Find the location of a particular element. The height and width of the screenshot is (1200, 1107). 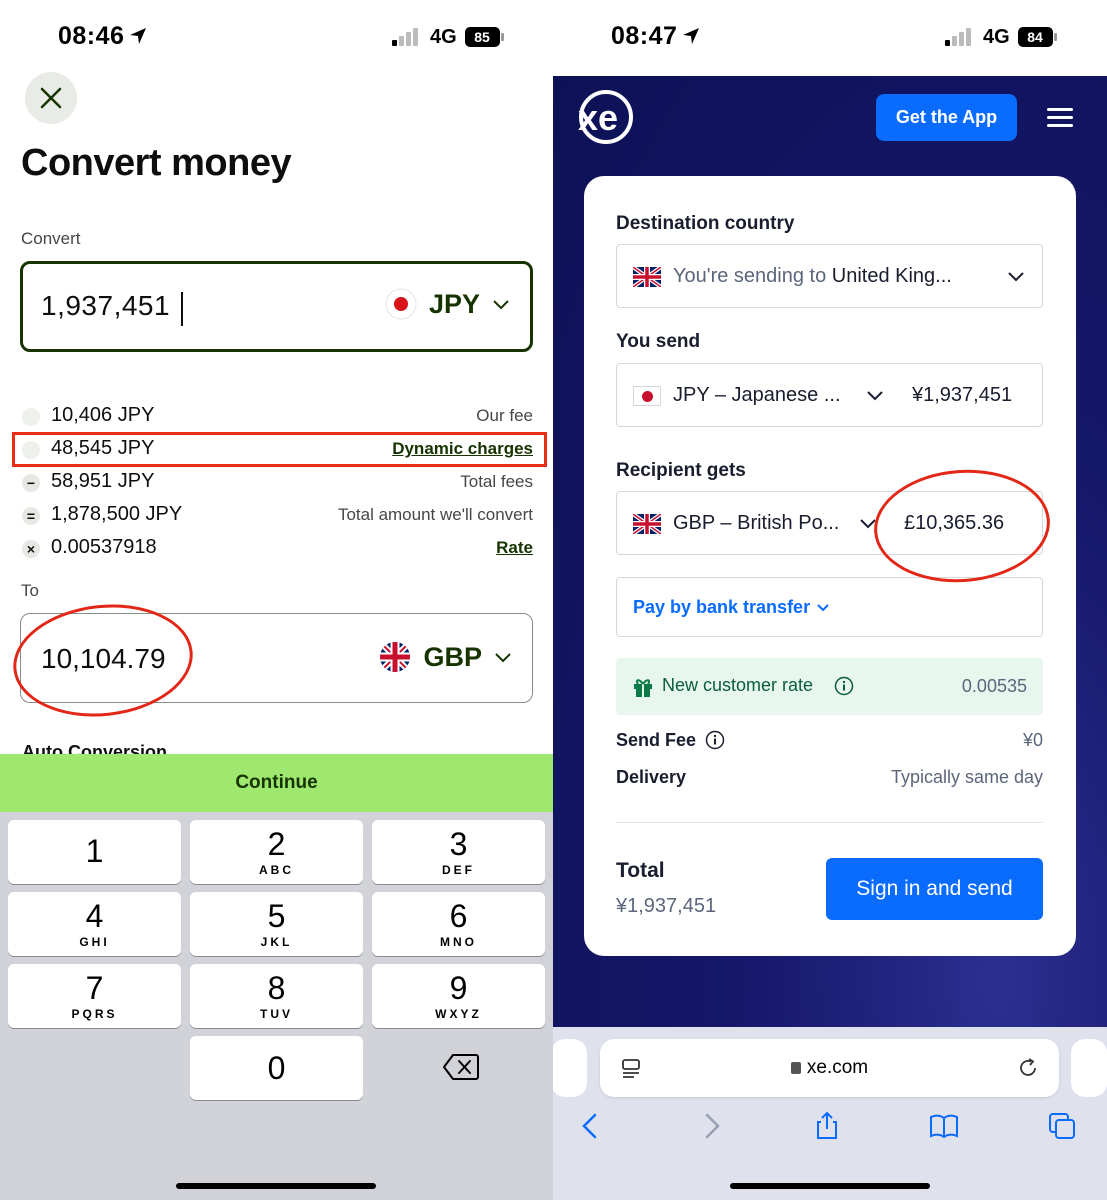

recipient-gets-label: Recipient gets is located at coordinates (681, 470).